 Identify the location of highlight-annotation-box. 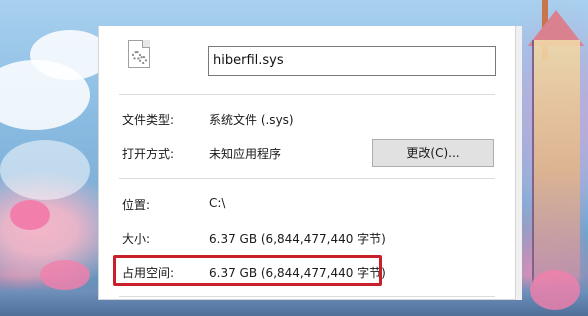
(247, 270).